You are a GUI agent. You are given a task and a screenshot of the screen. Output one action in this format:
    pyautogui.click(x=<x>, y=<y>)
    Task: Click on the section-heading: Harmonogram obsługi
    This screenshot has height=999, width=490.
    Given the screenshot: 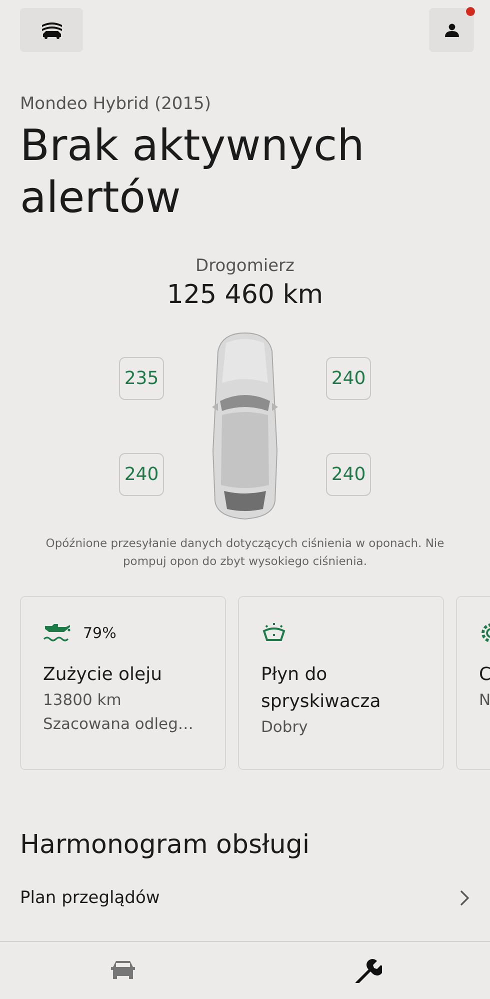 What is the action you would take?
    pyautogui.click(x=165, y=845)
    